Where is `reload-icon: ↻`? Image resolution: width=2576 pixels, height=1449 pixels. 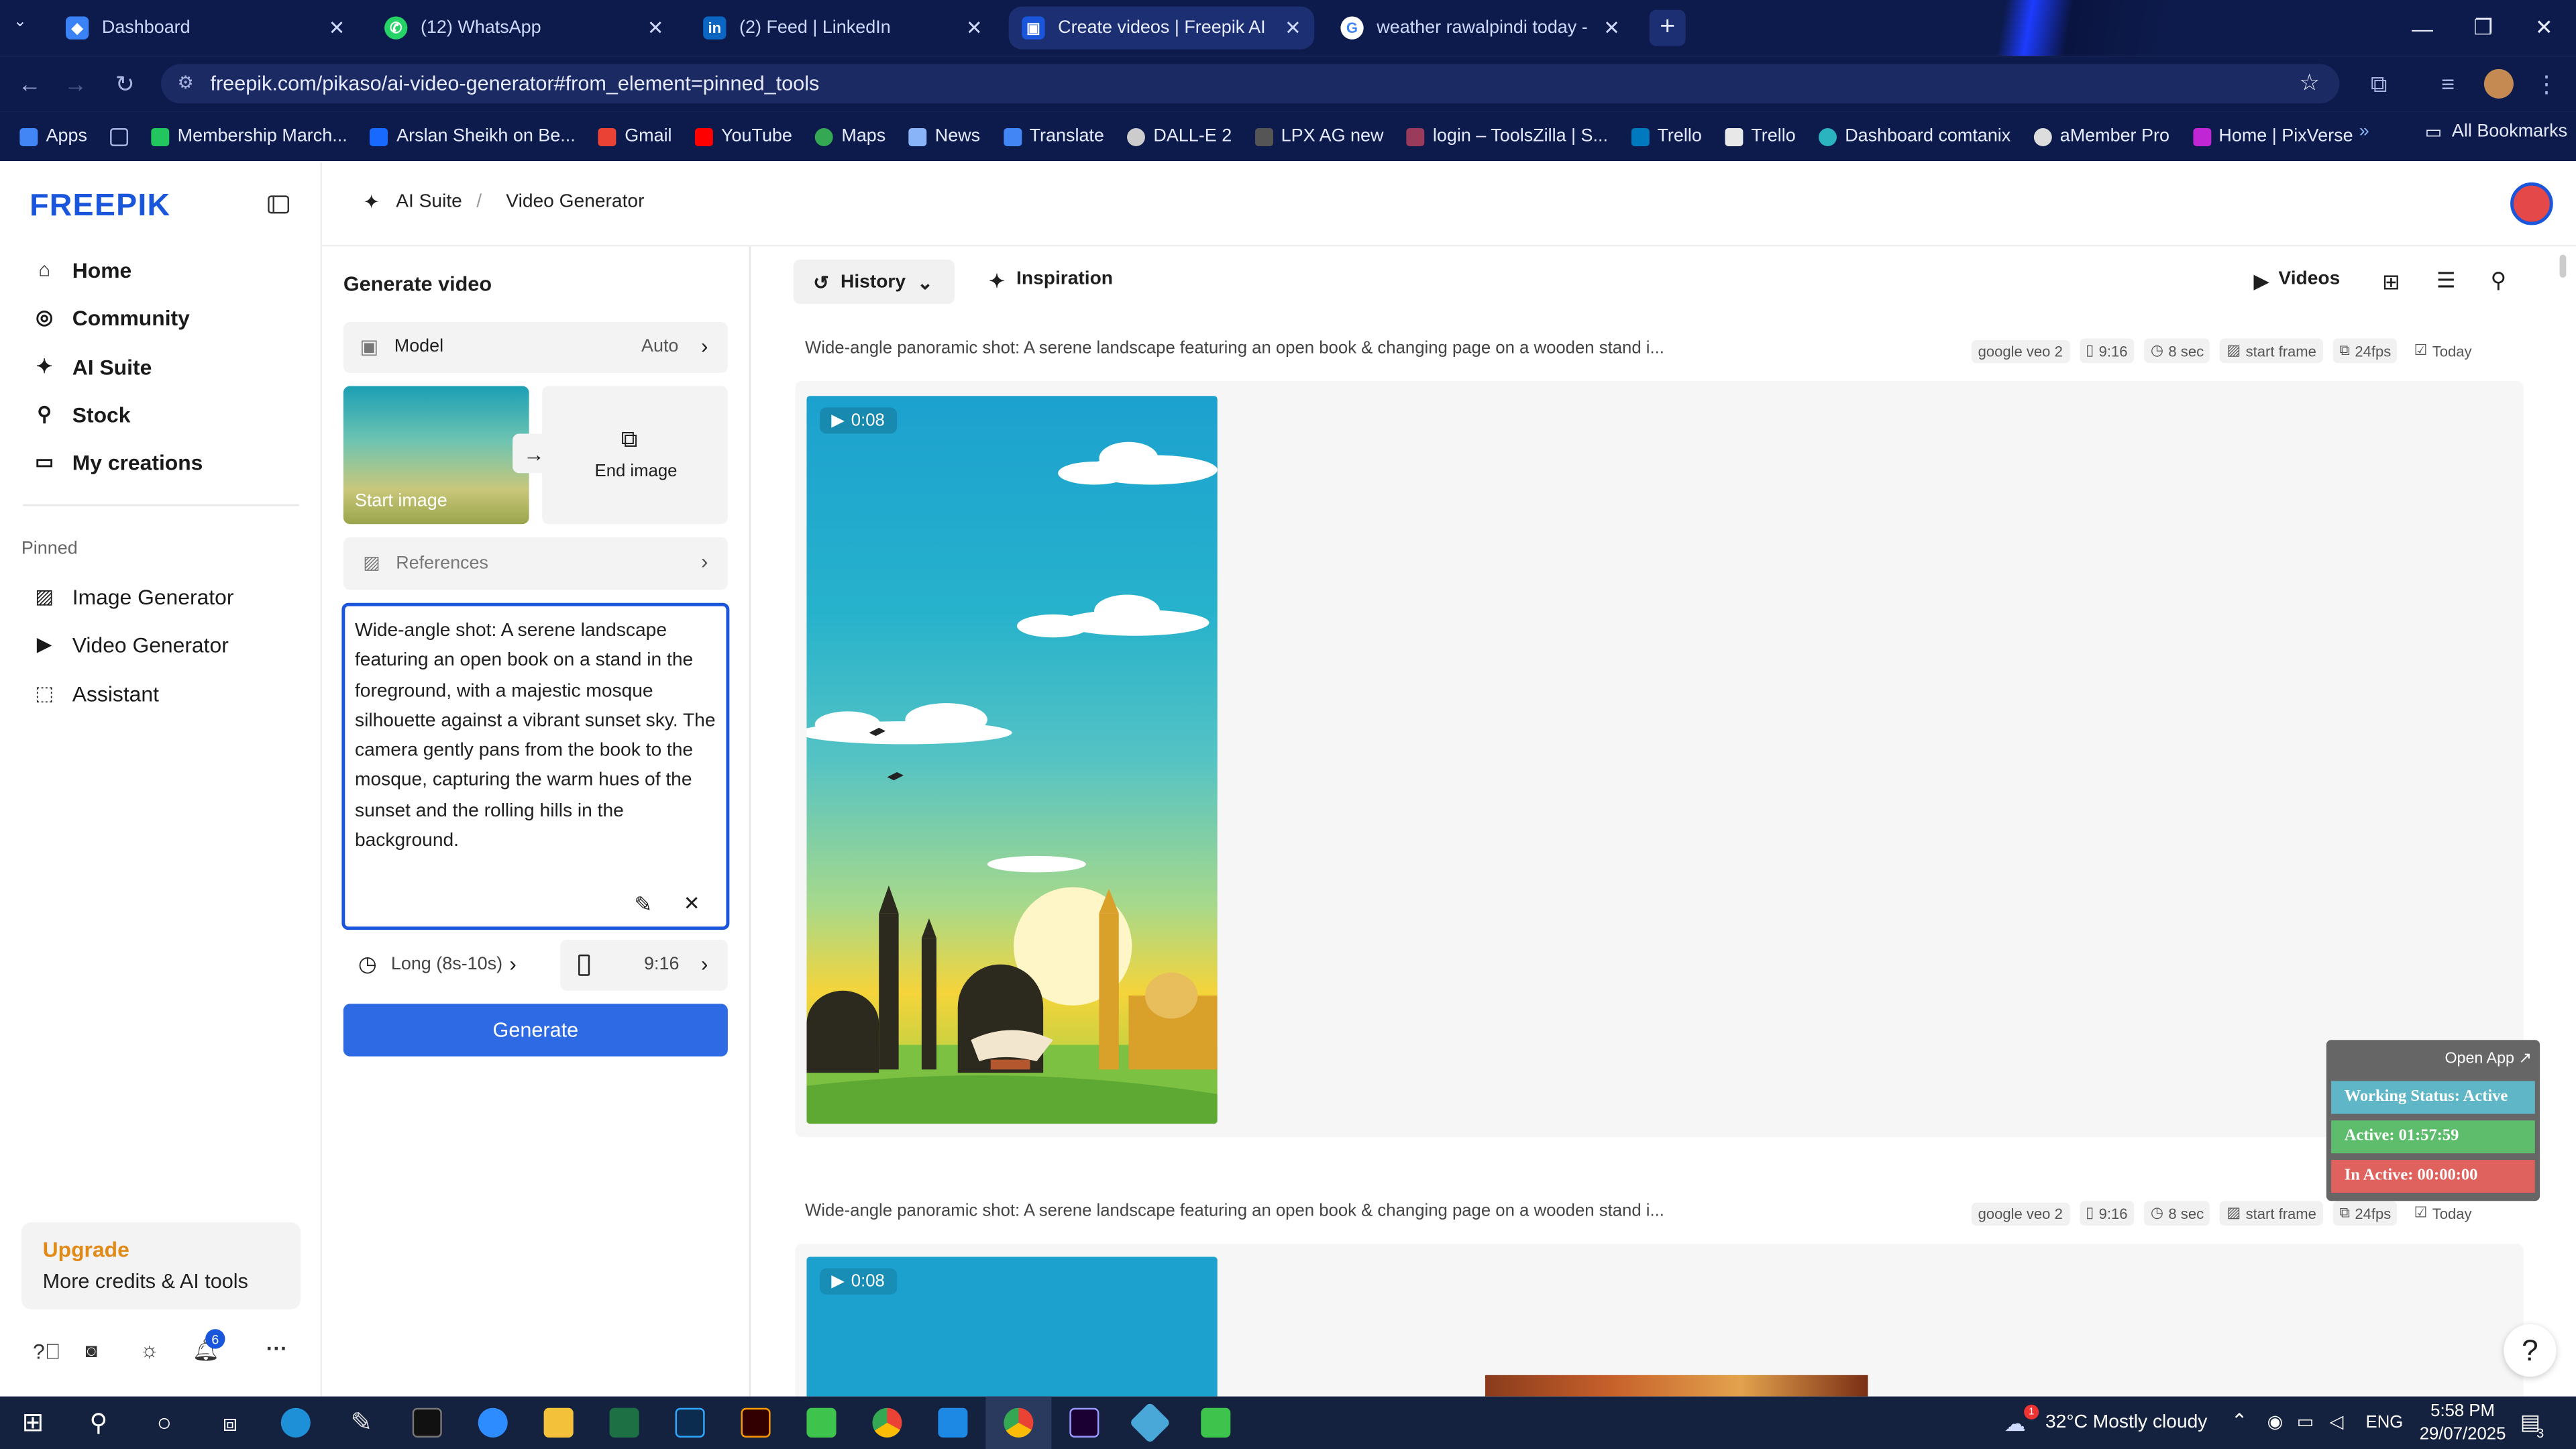 reload-icon: ↻ is located at coordinates (125, 83).